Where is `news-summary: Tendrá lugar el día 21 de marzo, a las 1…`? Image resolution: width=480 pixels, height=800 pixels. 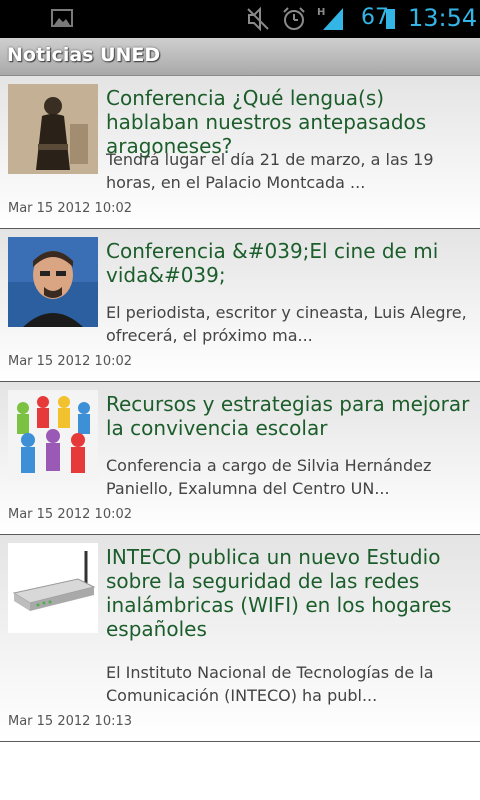
news-summary: Tendrá lugar el día 21 de marzo, a las 1… is located at coordinates (270, 171).